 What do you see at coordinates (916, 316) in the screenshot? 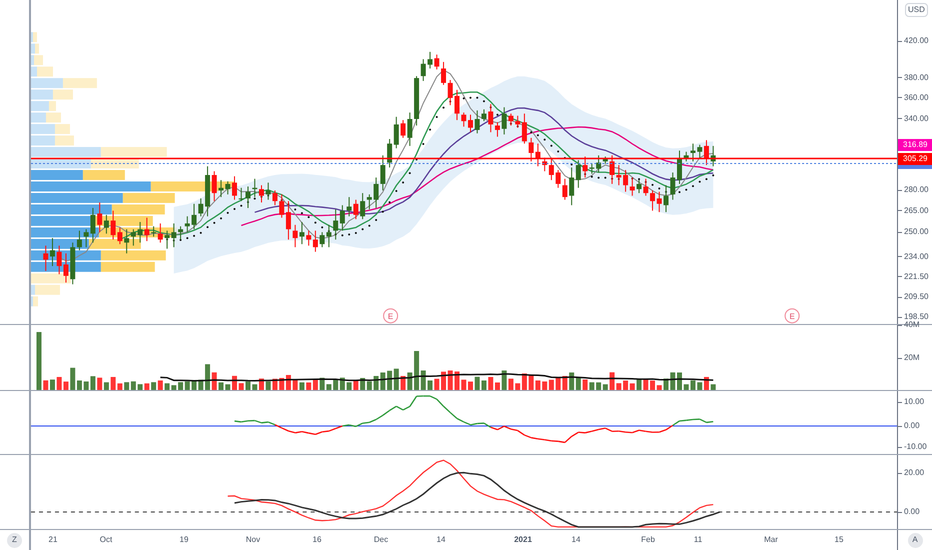
I see `price-tick: 198.50` at bounding box center [916, 316].